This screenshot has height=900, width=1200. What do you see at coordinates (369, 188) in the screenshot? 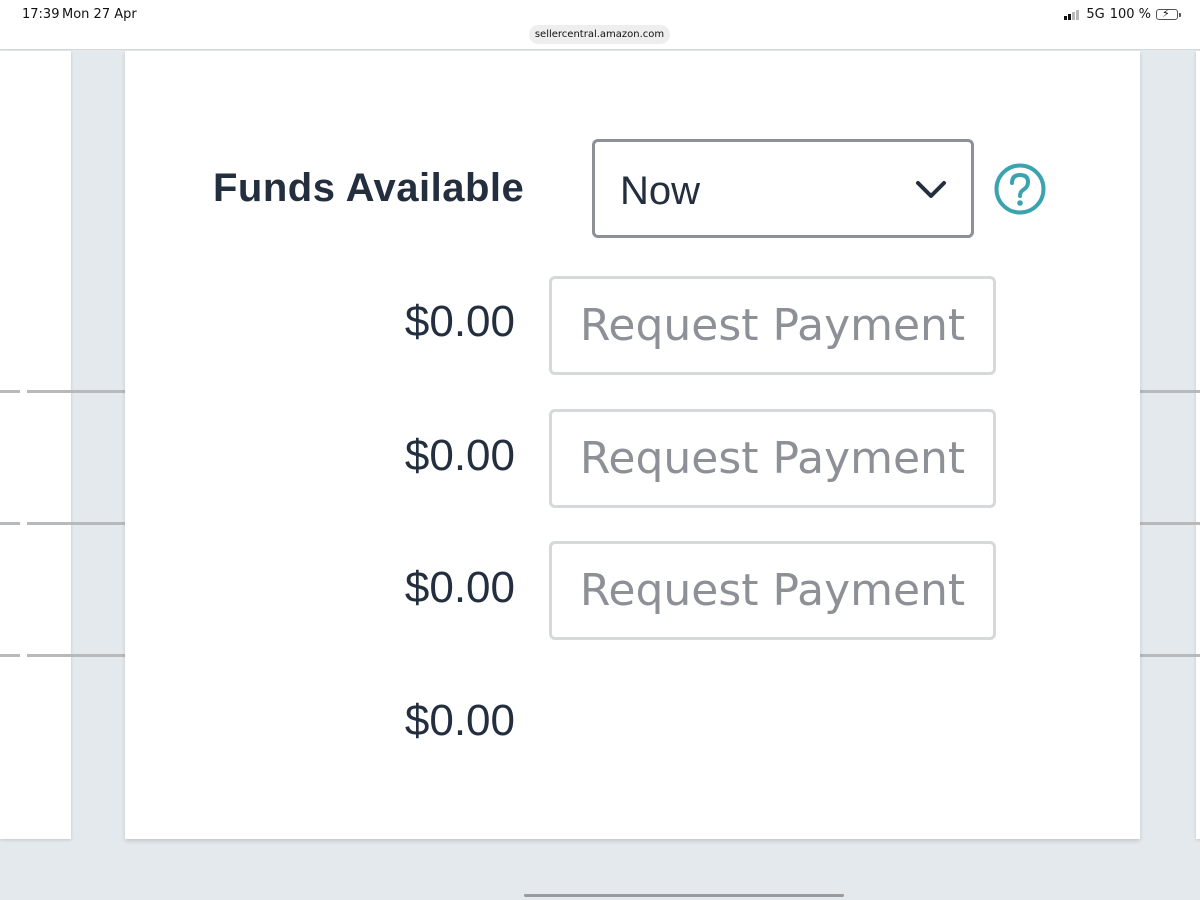
I see `funds-available-label: Funds Available` at bounding box center [369, 188].